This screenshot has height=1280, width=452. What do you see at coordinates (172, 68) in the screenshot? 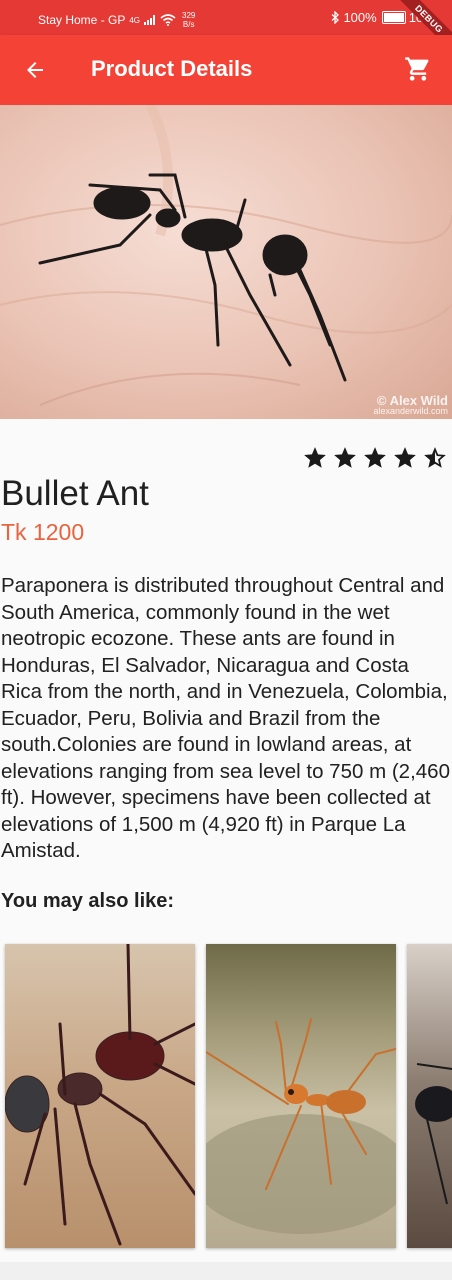
I see `page-title: Product Details` at bounding box center [172, 68].